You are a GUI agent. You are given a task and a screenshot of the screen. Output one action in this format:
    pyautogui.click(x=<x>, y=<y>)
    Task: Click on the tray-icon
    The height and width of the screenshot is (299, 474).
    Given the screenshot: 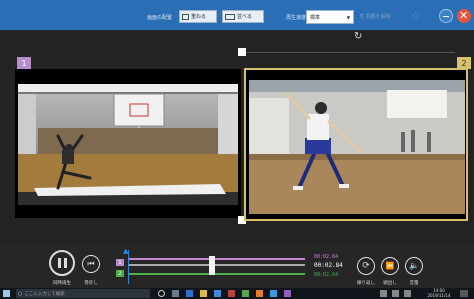 What is the action you would take?
    pyautogui.click(x=383, y=293)
    